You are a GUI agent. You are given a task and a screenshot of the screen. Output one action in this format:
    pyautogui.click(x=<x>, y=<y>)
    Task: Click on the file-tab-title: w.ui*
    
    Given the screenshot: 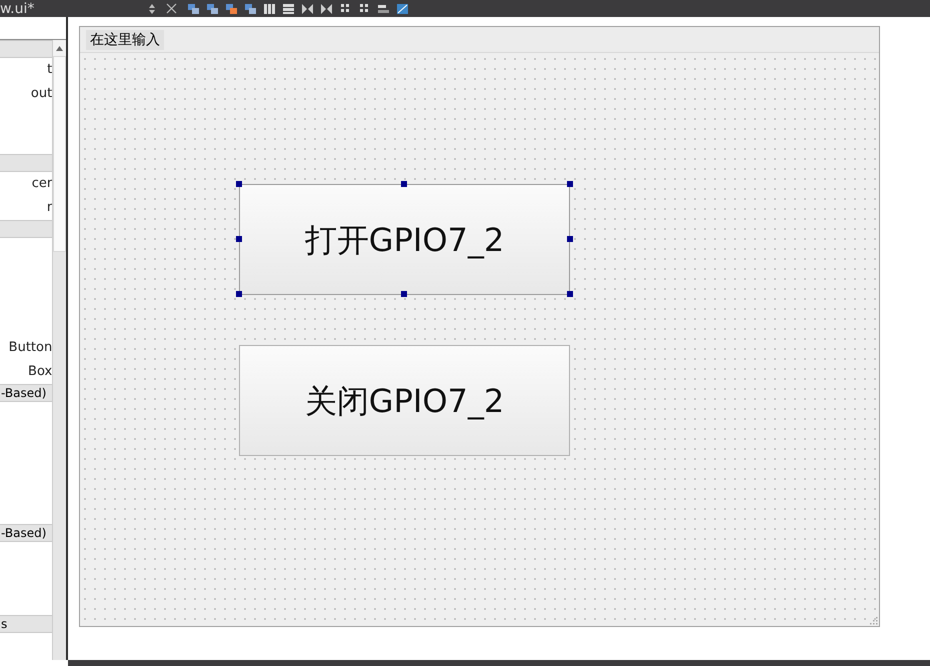 What is the action you would take?
    pyautogui.click(x=74, y=9)
    